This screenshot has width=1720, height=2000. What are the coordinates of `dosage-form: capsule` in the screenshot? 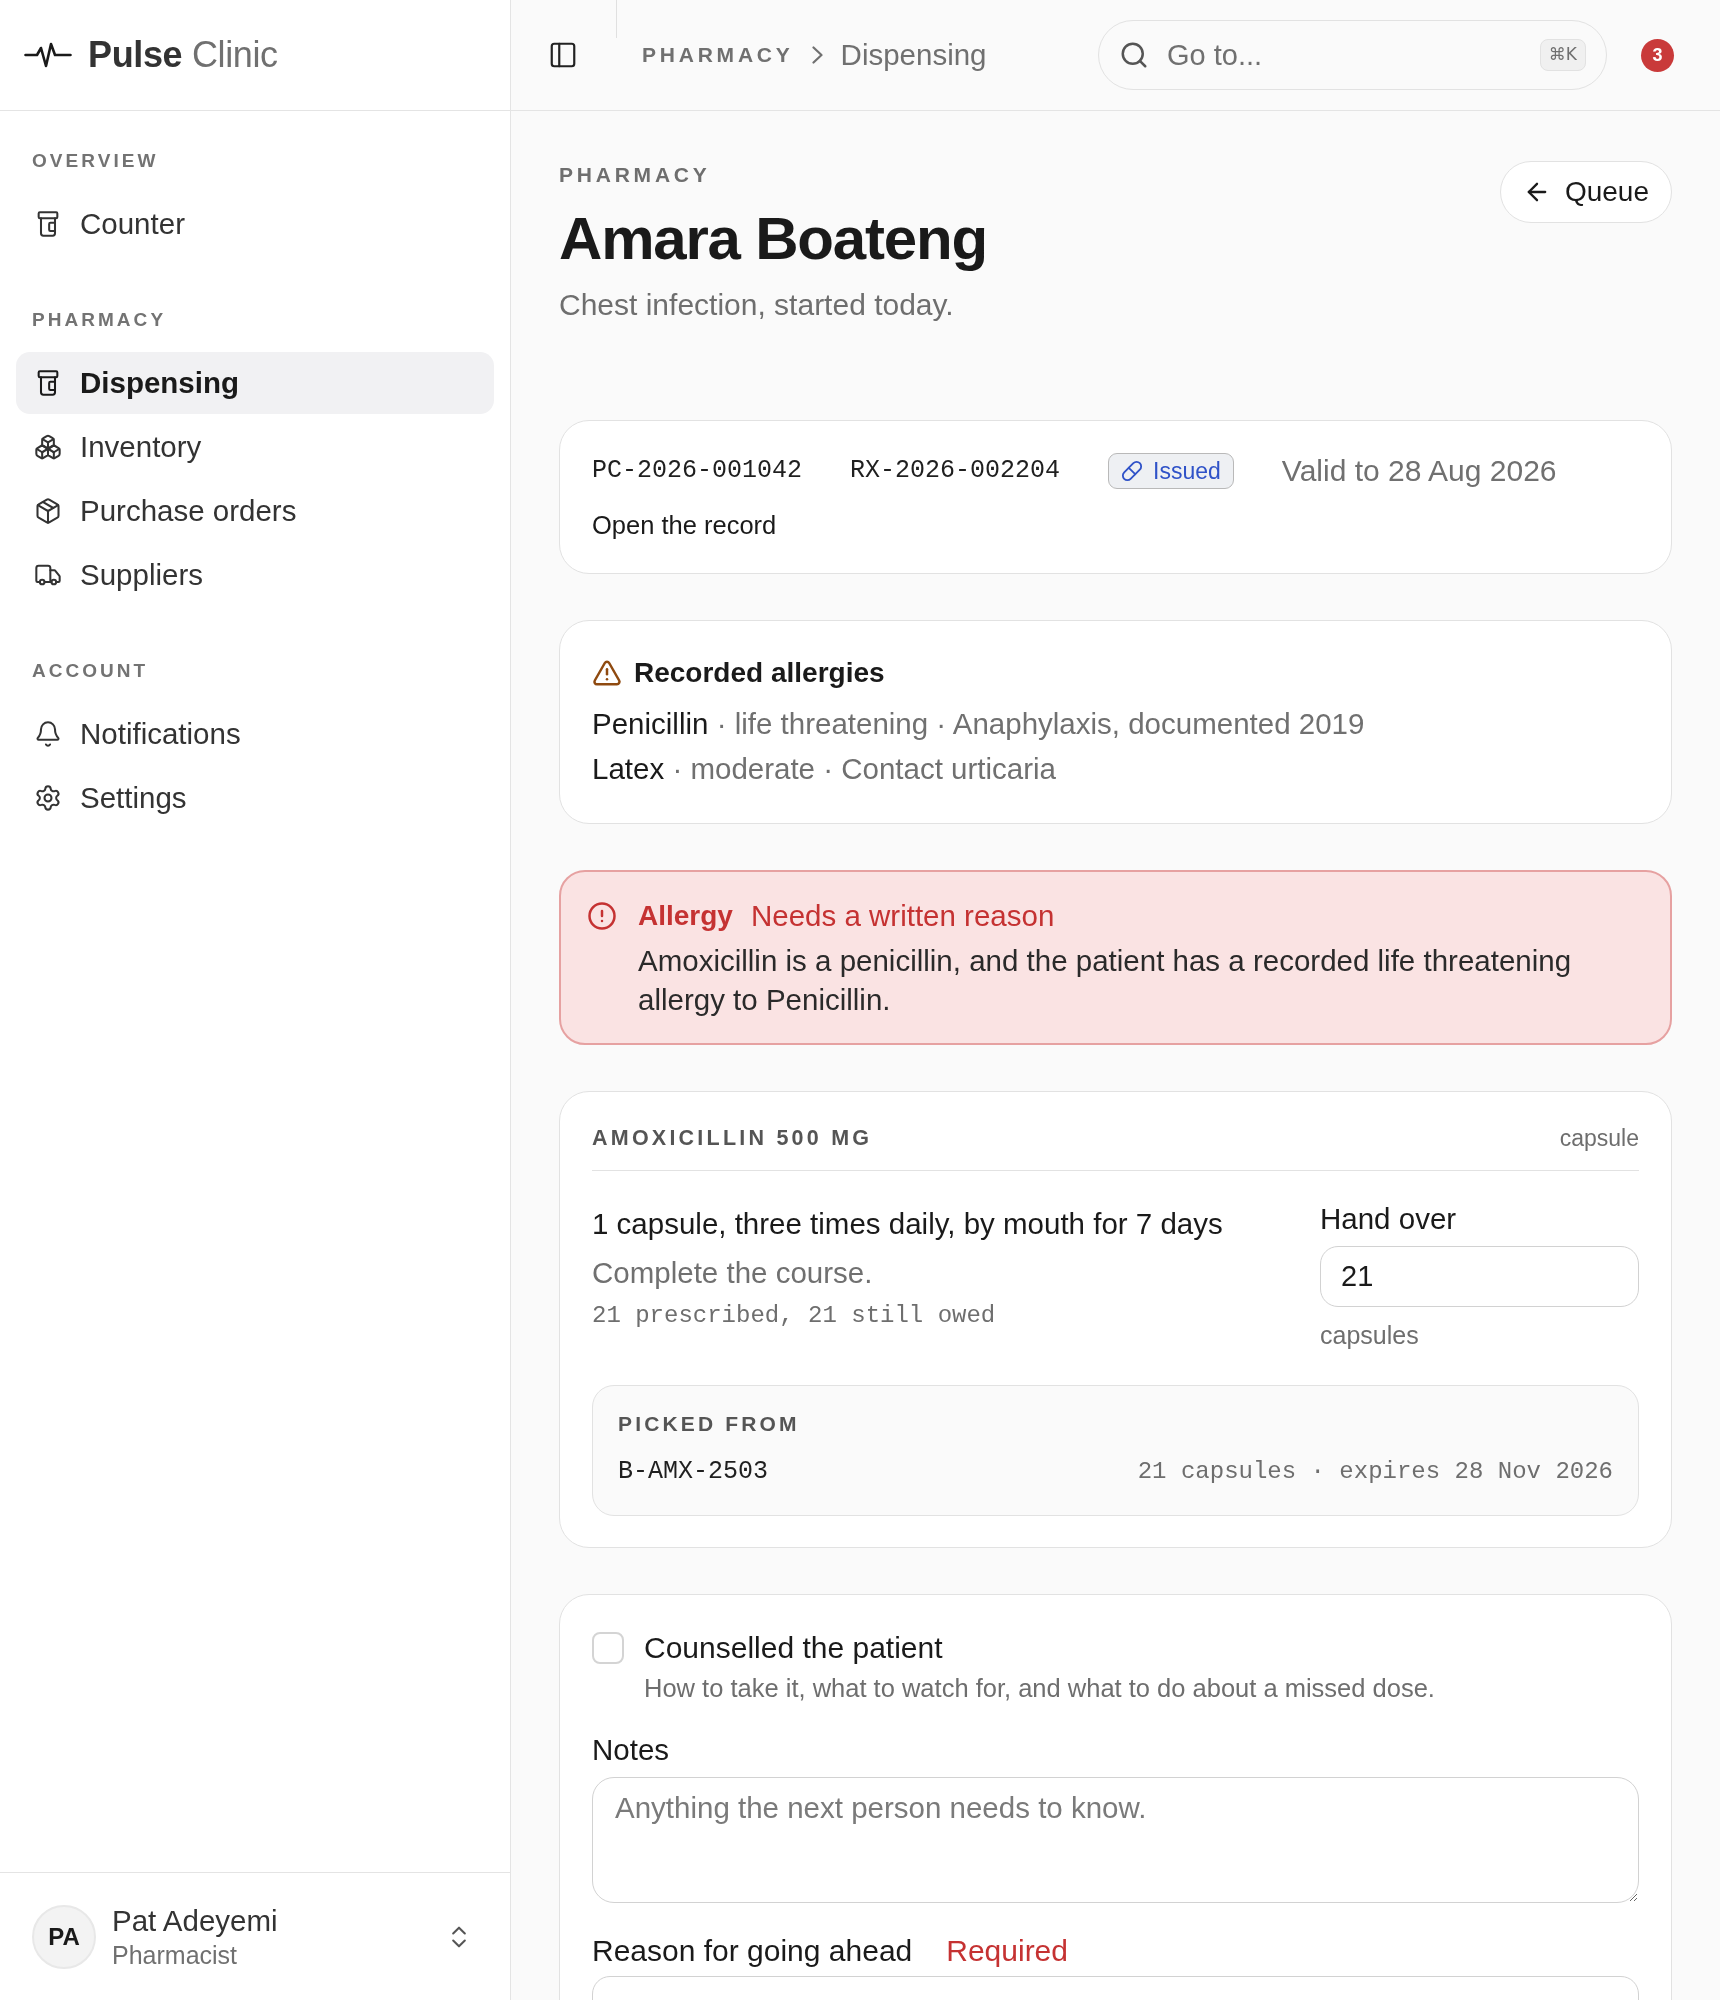 It's located at (1599, 1138).